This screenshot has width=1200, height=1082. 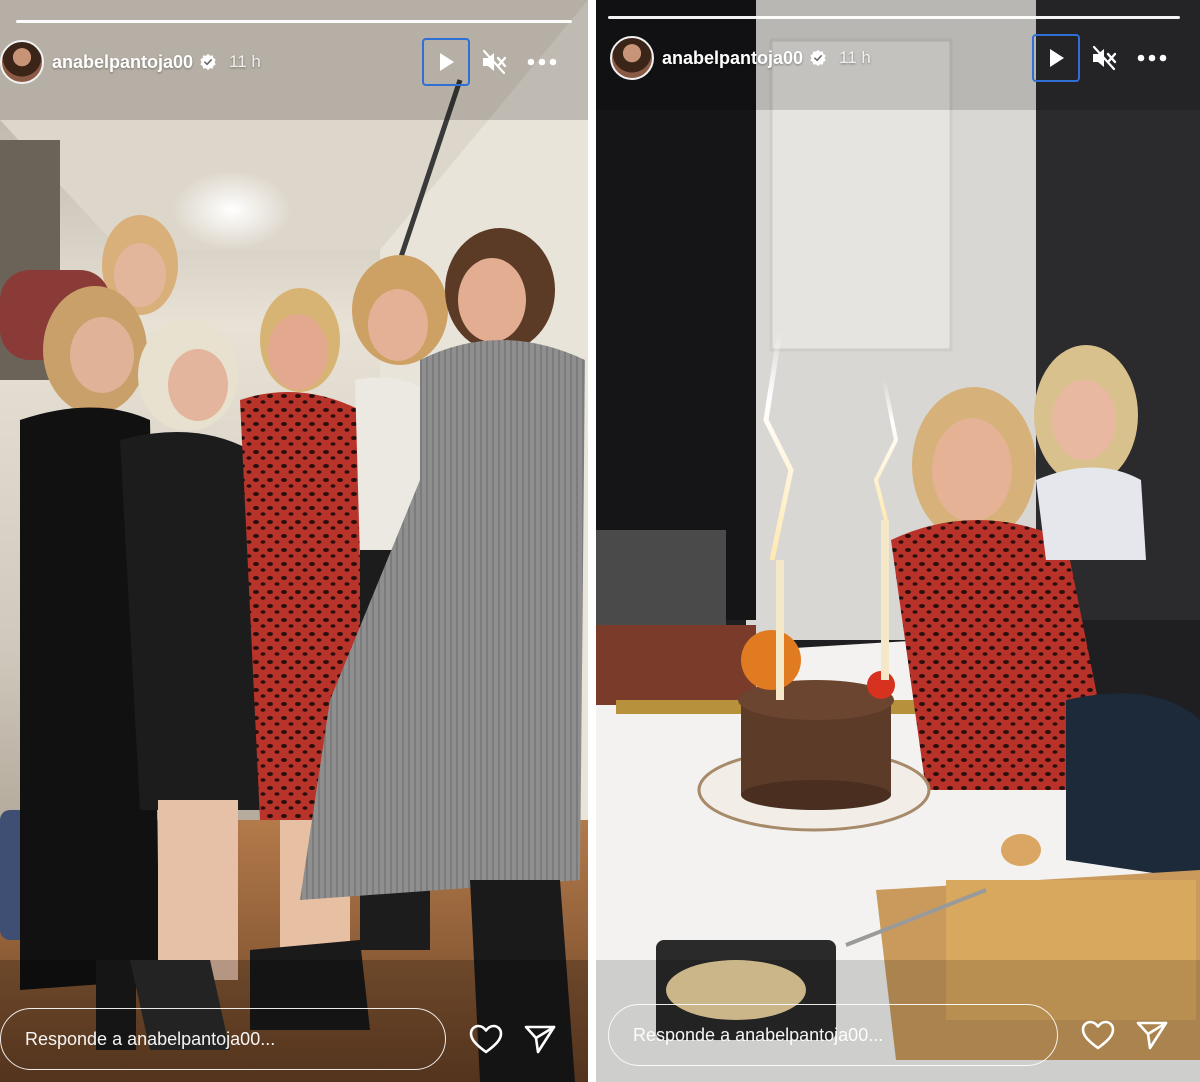 I want to click on story-divider, so click(x=592, y=541).